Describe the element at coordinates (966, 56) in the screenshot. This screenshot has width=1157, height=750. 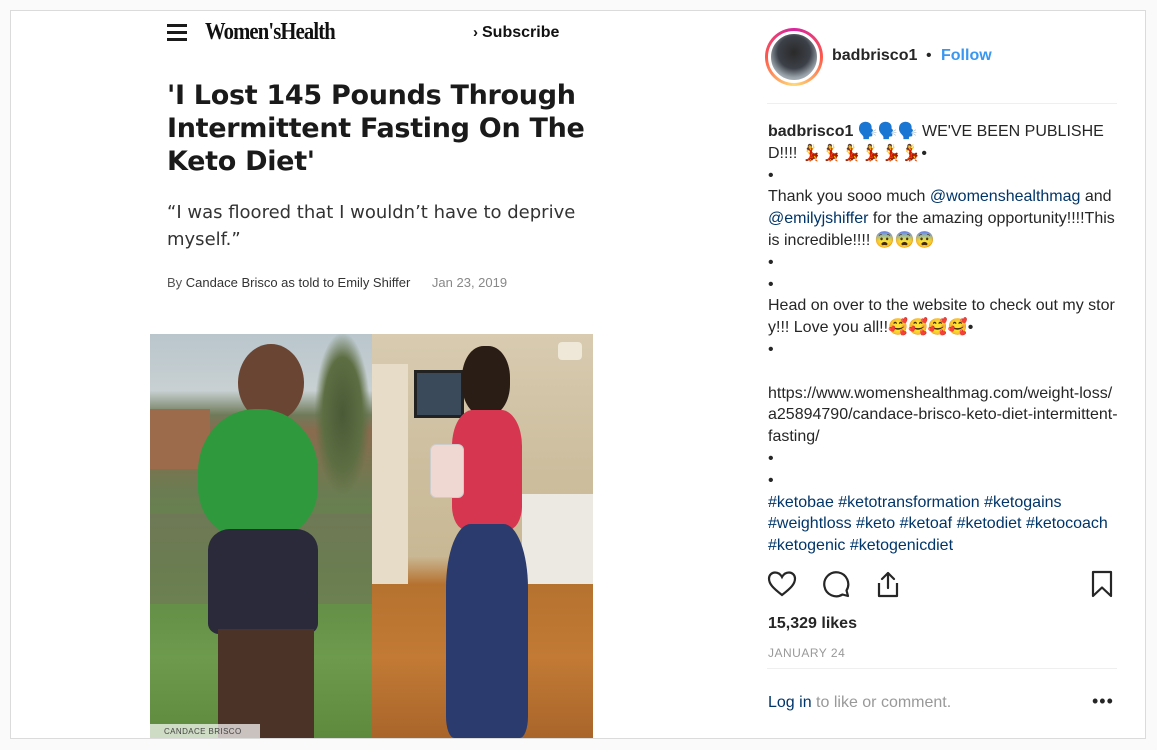
I see `follow-button: Follow` at that location.